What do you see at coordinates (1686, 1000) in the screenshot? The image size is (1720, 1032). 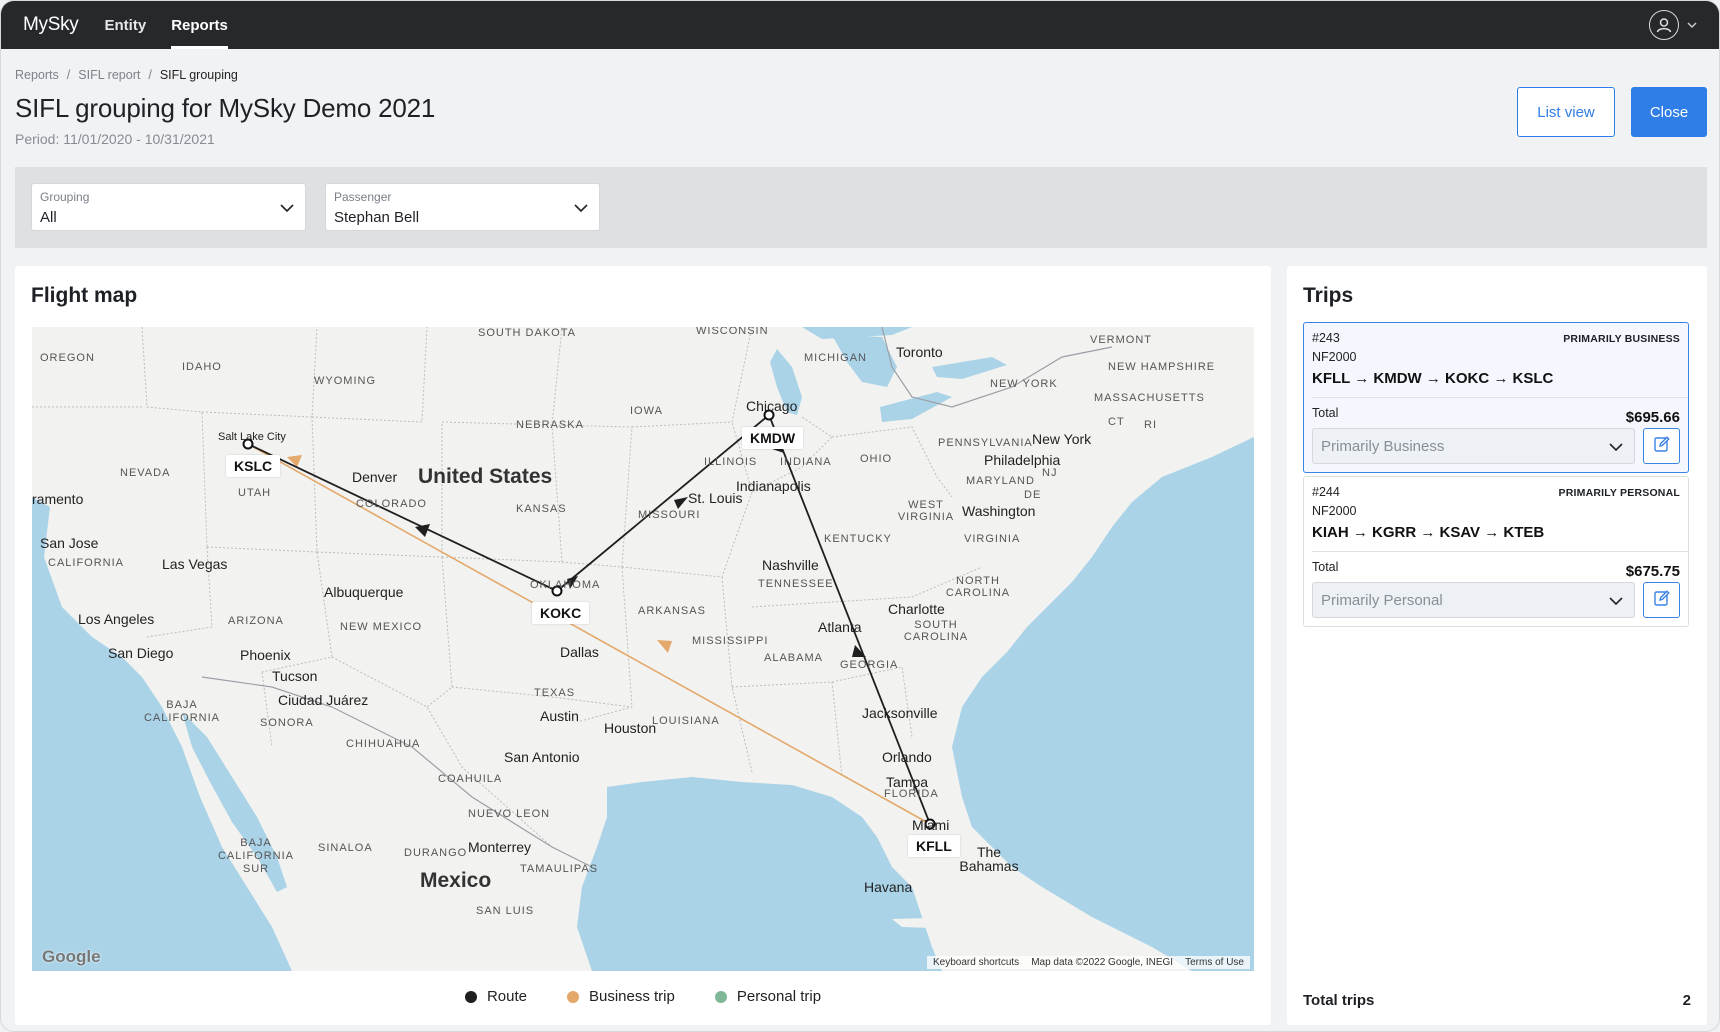 I see `total-trips-count: 2` at bounding box center [1686, 1000].